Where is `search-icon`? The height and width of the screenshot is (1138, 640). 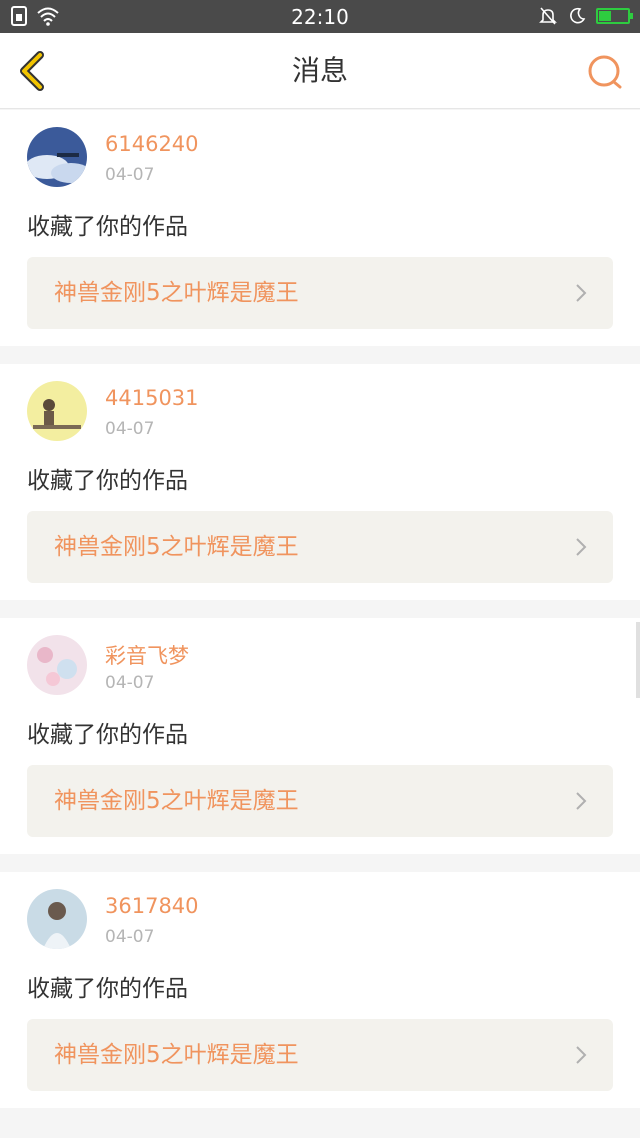 search-icon is located at coordinates (605, 72).